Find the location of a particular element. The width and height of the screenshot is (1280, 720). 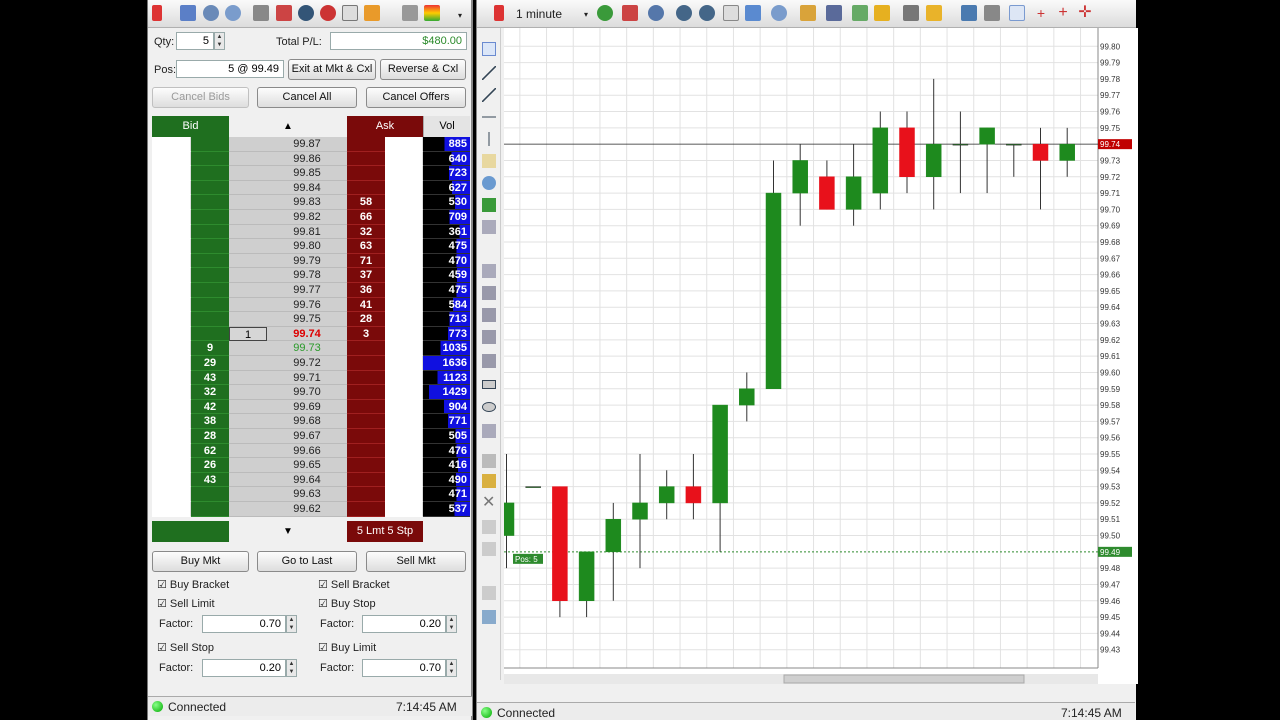

factor-input-3: 0.20 is located at coordinates (244, 668).